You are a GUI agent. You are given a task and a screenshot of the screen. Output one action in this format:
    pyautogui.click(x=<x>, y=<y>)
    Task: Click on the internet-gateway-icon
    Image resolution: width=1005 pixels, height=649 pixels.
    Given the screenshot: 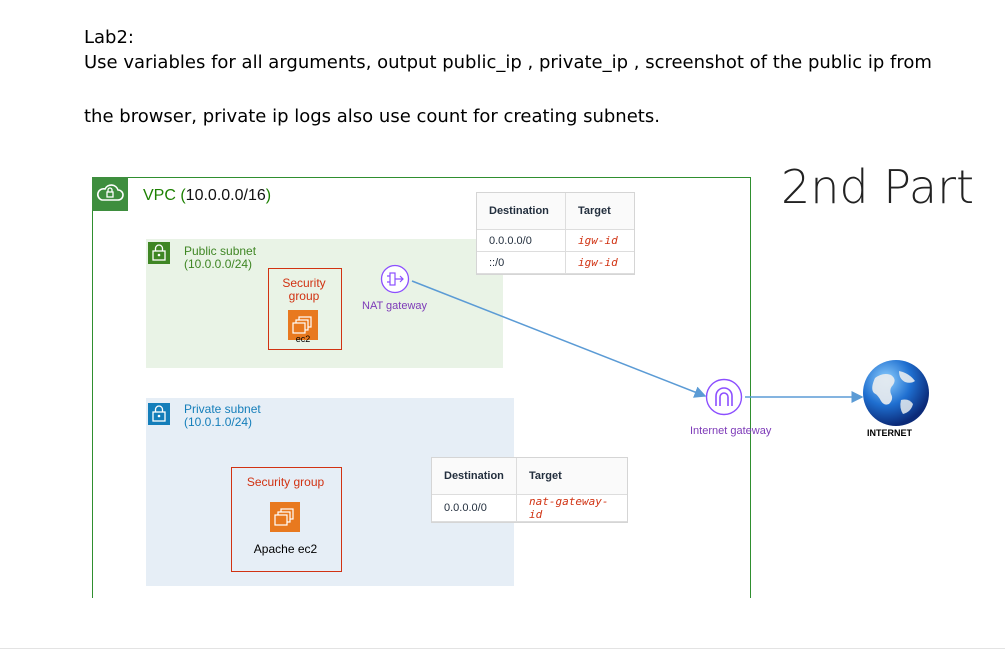 What is the action you would take?
    pyautogui.click(x=724, y=397)
    